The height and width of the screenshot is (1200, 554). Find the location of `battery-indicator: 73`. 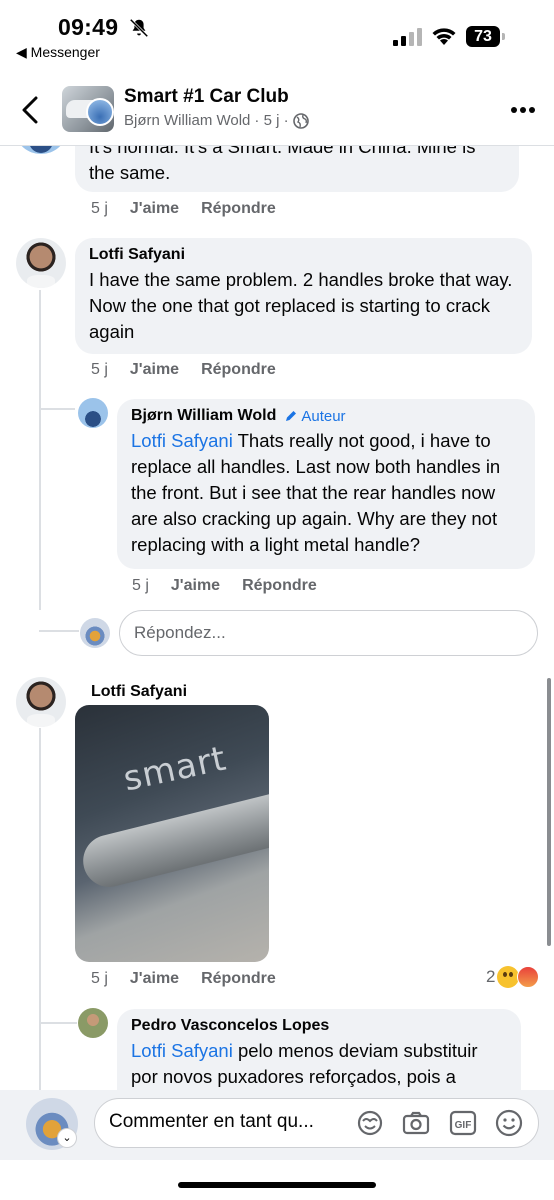

battery-indicator: 73 is located at coordinates (486, 37).